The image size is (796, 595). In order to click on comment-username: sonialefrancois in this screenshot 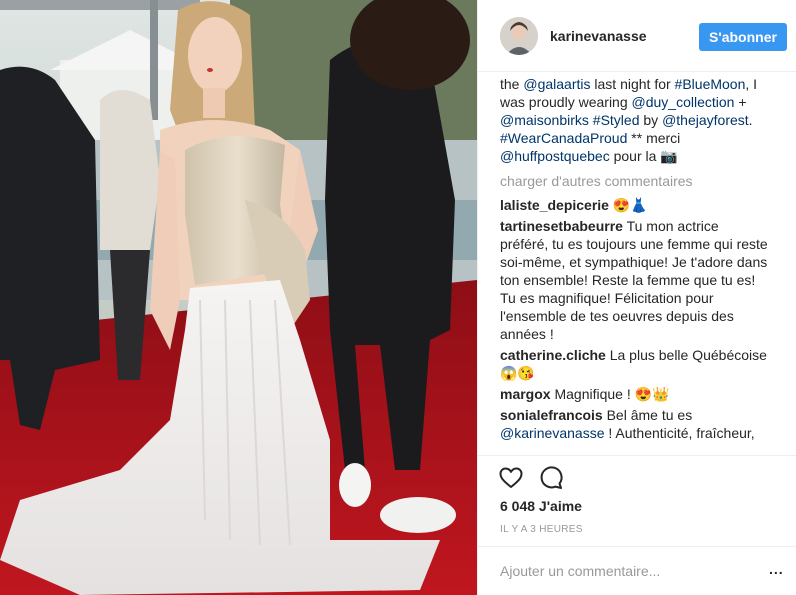, I will do `click(551, 415)`.